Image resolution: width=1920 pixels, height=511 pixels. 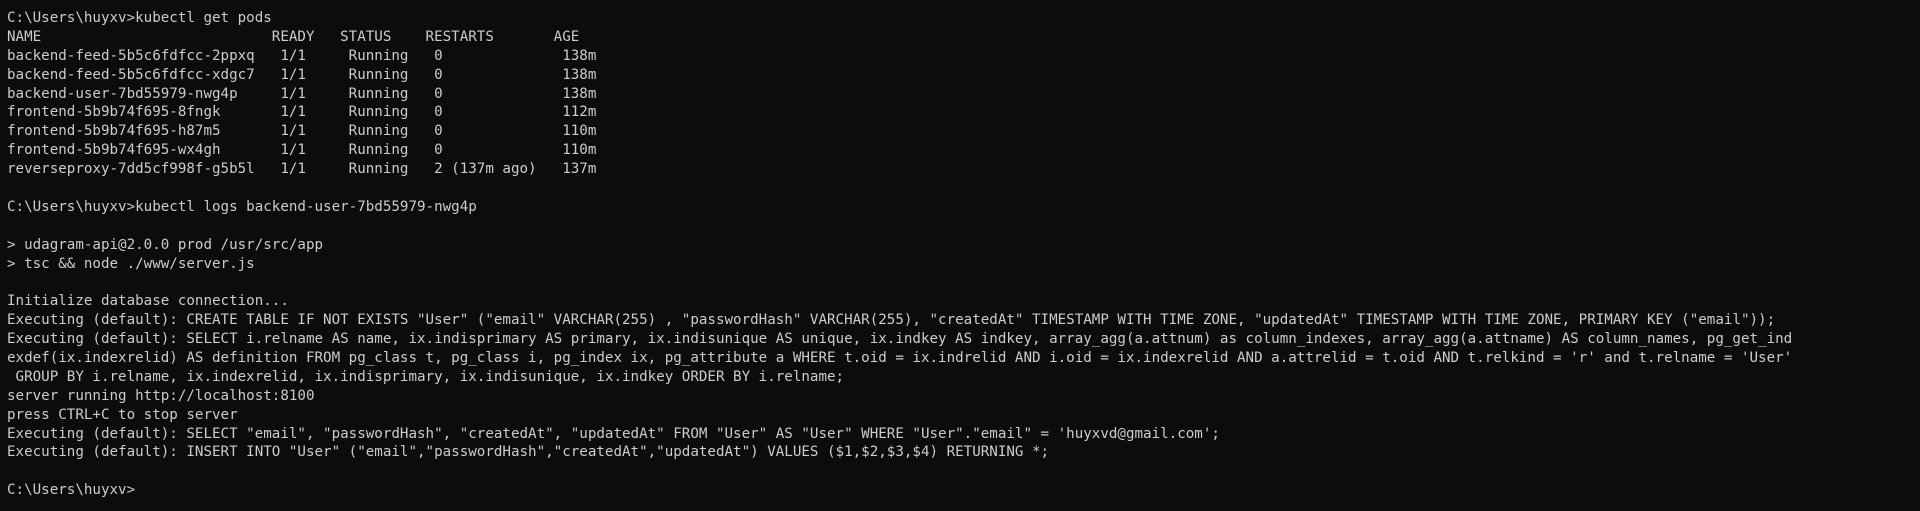 What do you see at coordinates (963, 490) in the screenshot?
I see `command-prompt: C:\Users\huyxv>` at bounding box center [963, 490].